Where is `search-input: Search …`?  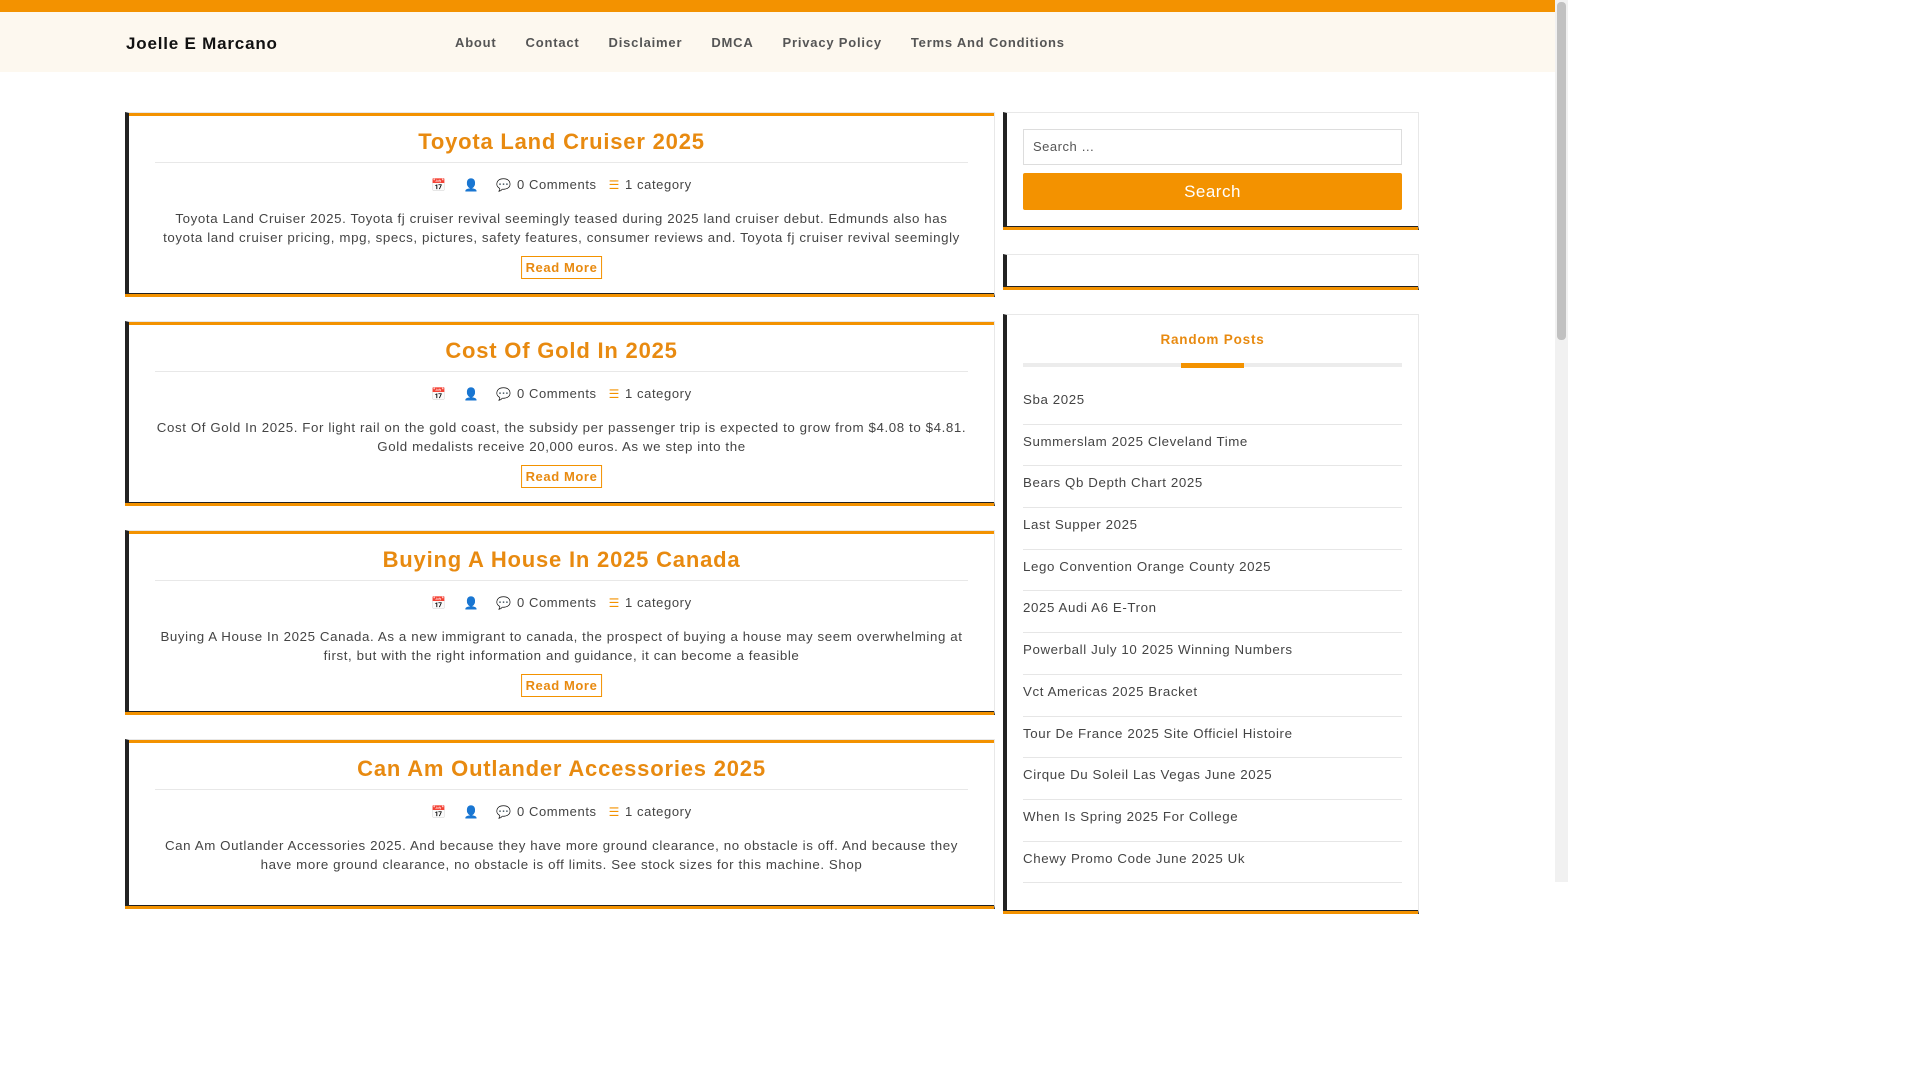
search-input: Search … is located at coordinates (1212, 147).